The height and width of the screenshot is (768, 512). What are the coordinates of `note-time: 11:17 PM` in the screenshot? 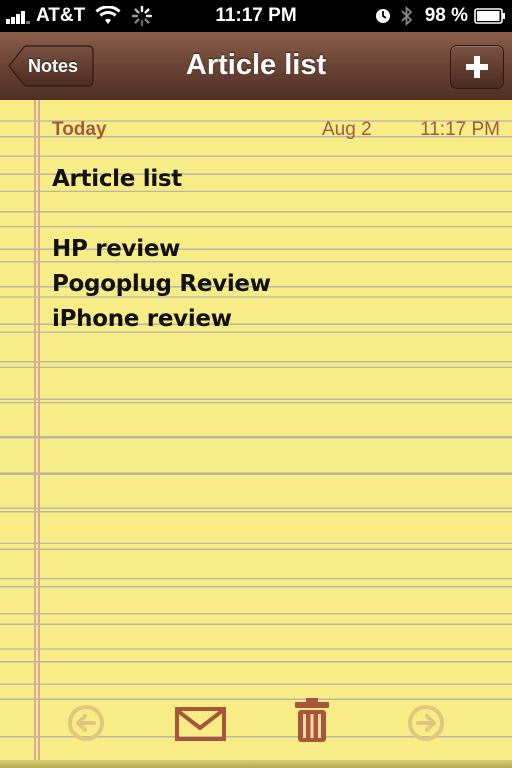 It's located at (460, 129).